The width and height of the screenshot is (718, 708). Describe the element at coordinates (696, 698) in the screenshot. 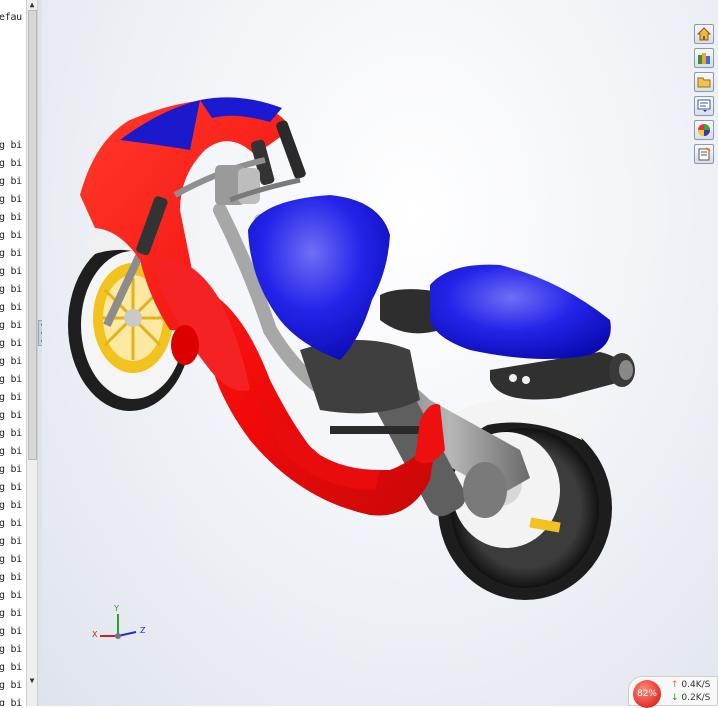

I see `download-rate-value: 0.2K/S` at that location.